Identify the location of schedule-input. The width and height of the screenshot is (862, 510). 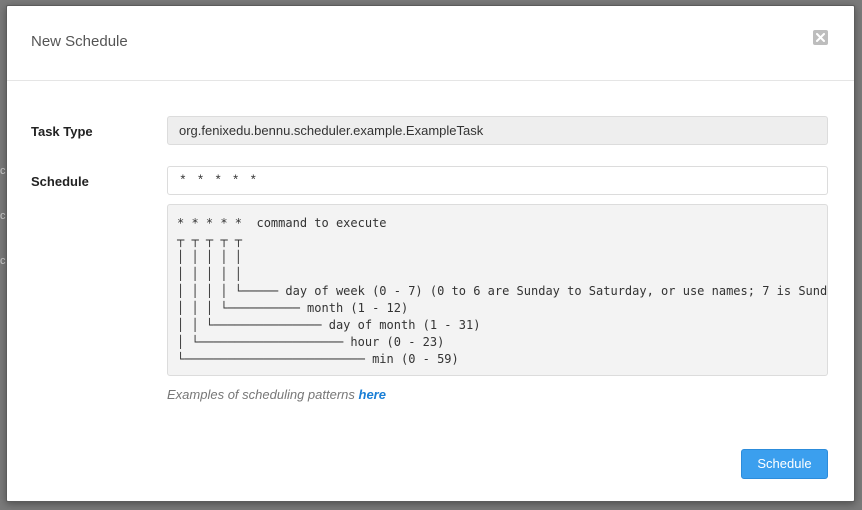
(497, 180).